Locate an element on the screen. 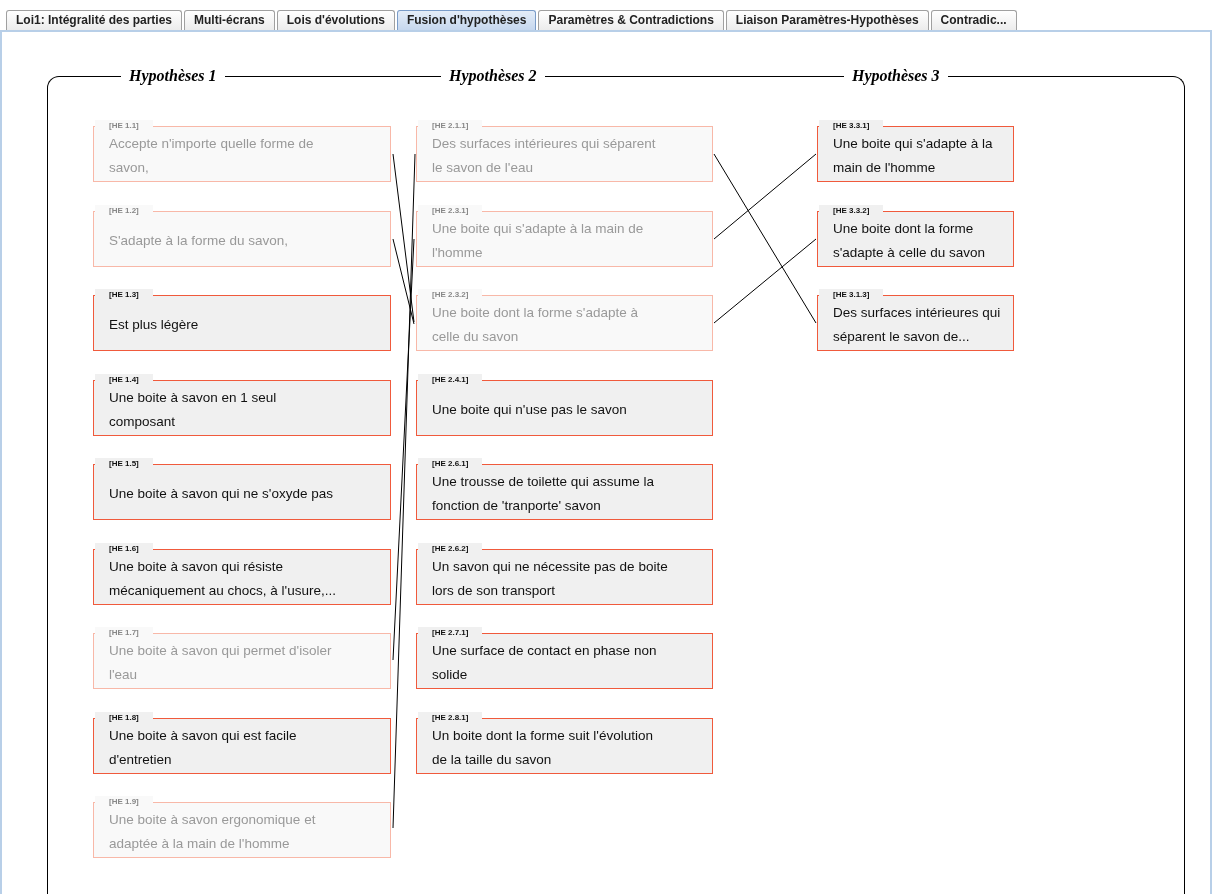  hypothesis-card: [HE 1.8] Une boite à savon qui est facile d'entretien is located at coordinates (242, 742).